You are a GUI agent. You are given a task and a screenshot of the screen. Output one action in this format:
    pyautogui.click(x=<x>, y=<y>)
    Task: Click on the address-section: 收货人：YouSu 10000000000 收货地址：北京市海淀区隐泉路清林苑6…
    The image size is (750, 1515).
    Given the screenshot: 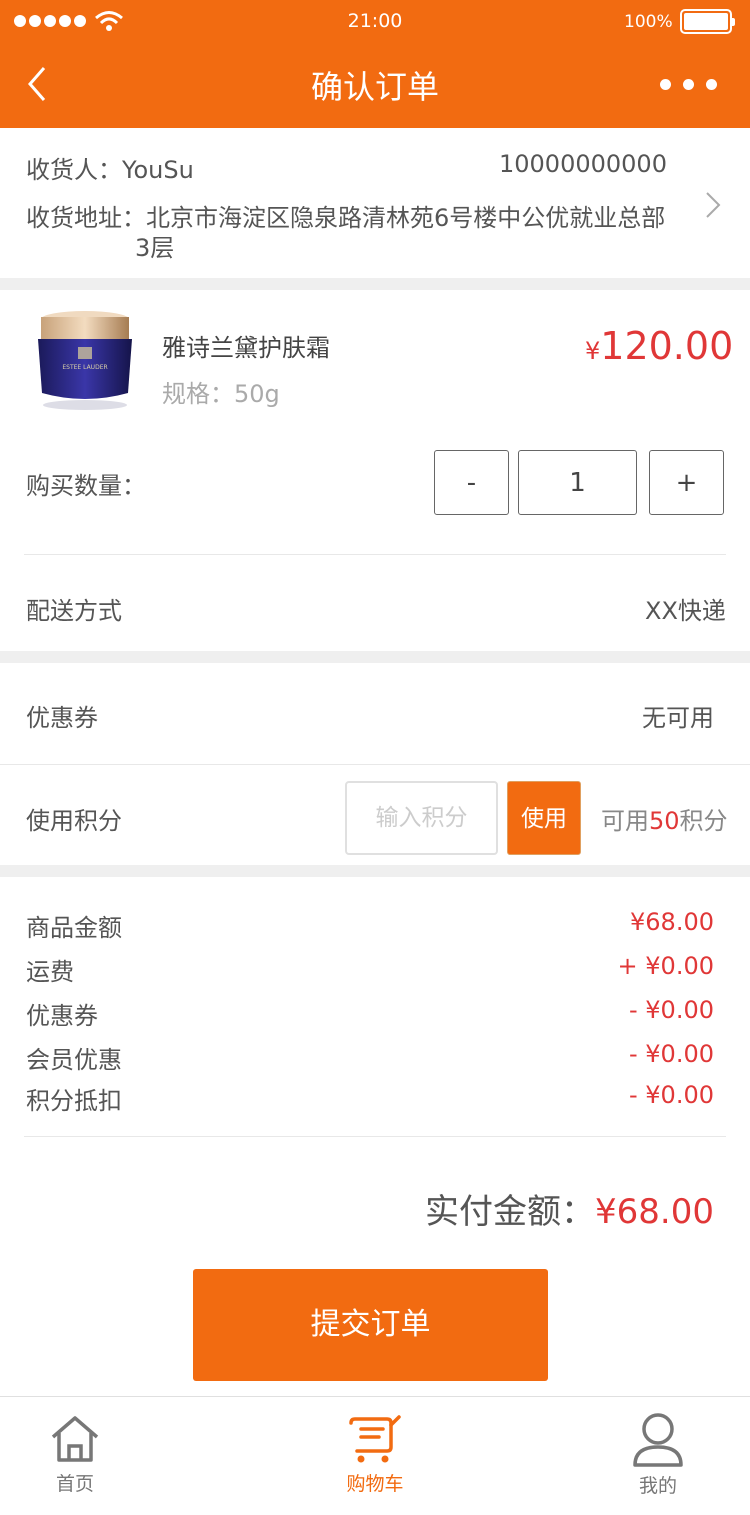 What is the action you would take?
    pyautogui.click(x=375, y=203)
    